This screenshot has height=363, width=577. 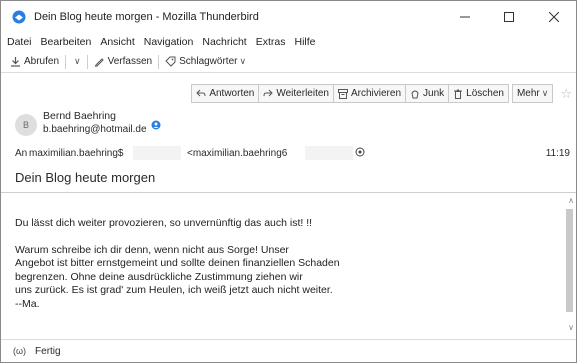 I want to click on maximize-icon, so click(x=509, y=17).